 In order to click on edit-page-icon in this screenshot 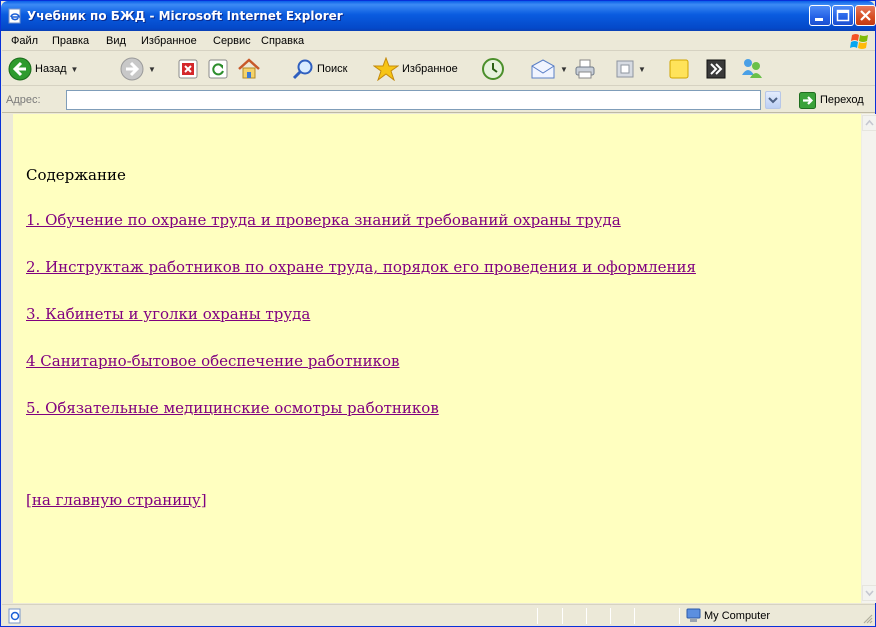, I will do `click(625, 69)`.